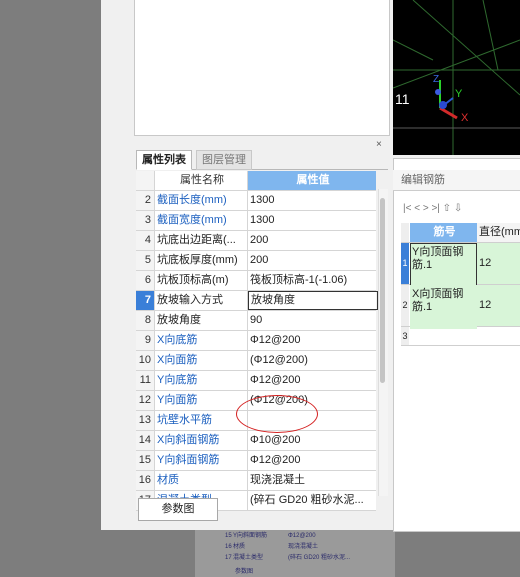 Image resolution: width=520 pixels, height=577 pixels. What do you see at coordinates (201, 460) in the screenshot?
I see `property-name: Y向斜面钢筋` at bounding box center [201, 460].